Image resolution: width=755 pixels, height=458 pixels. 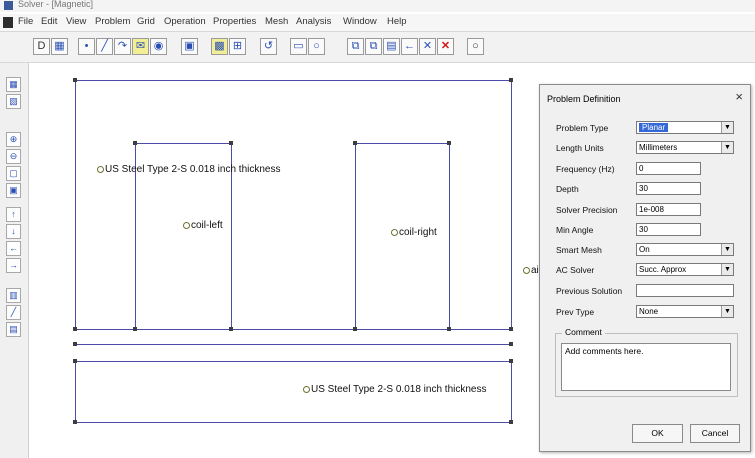 What do you see at coordinates (13, 265) in the screenshot?
I see `pan-right-icon: →` at bounding box center [13, 265].